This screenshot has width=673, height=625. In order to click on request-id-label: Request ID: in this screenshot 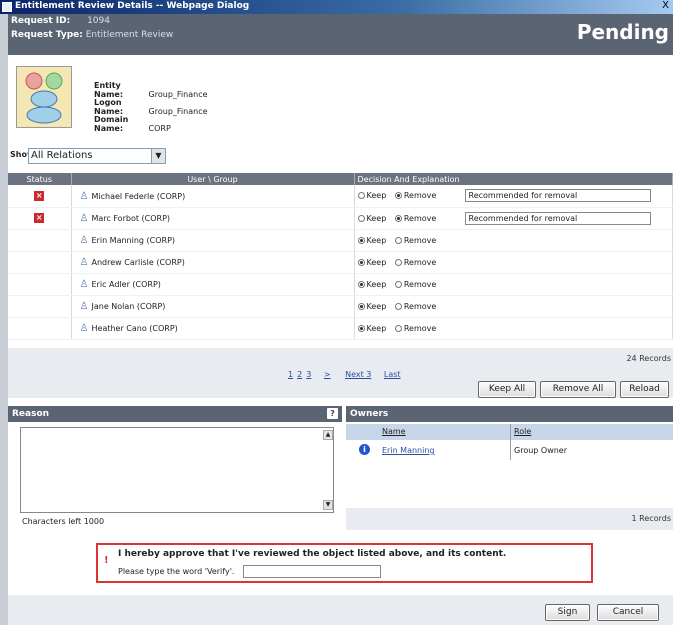, I will do `click(41, 21)`.